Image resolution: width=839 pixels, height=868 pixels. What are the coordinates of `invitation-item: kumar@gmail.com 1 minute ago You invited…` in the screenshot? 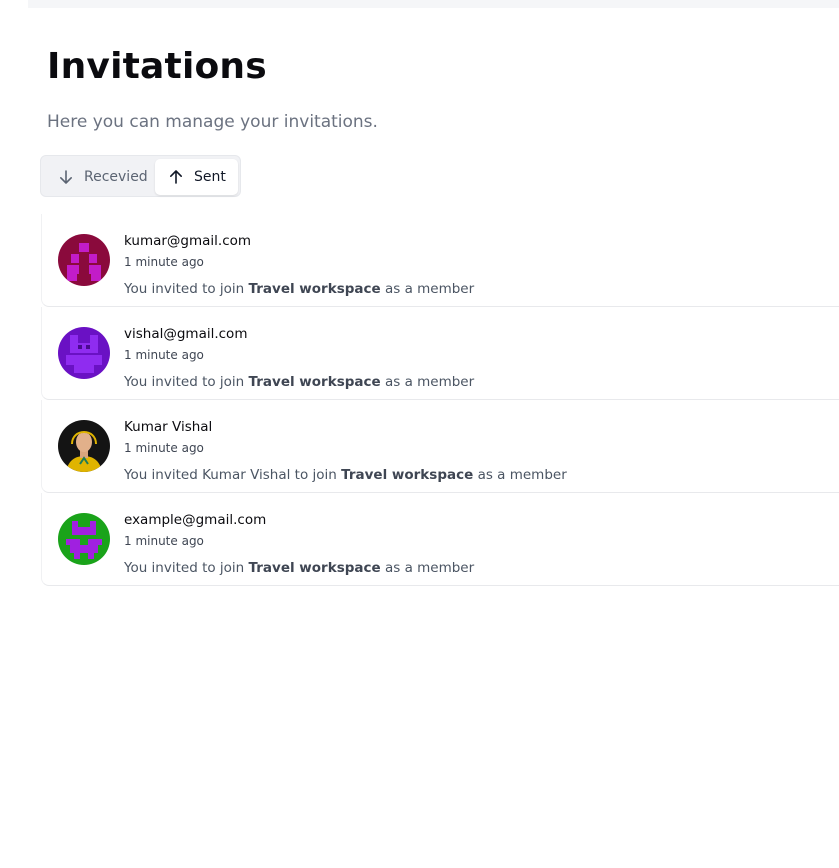 It's located at (440, 260).